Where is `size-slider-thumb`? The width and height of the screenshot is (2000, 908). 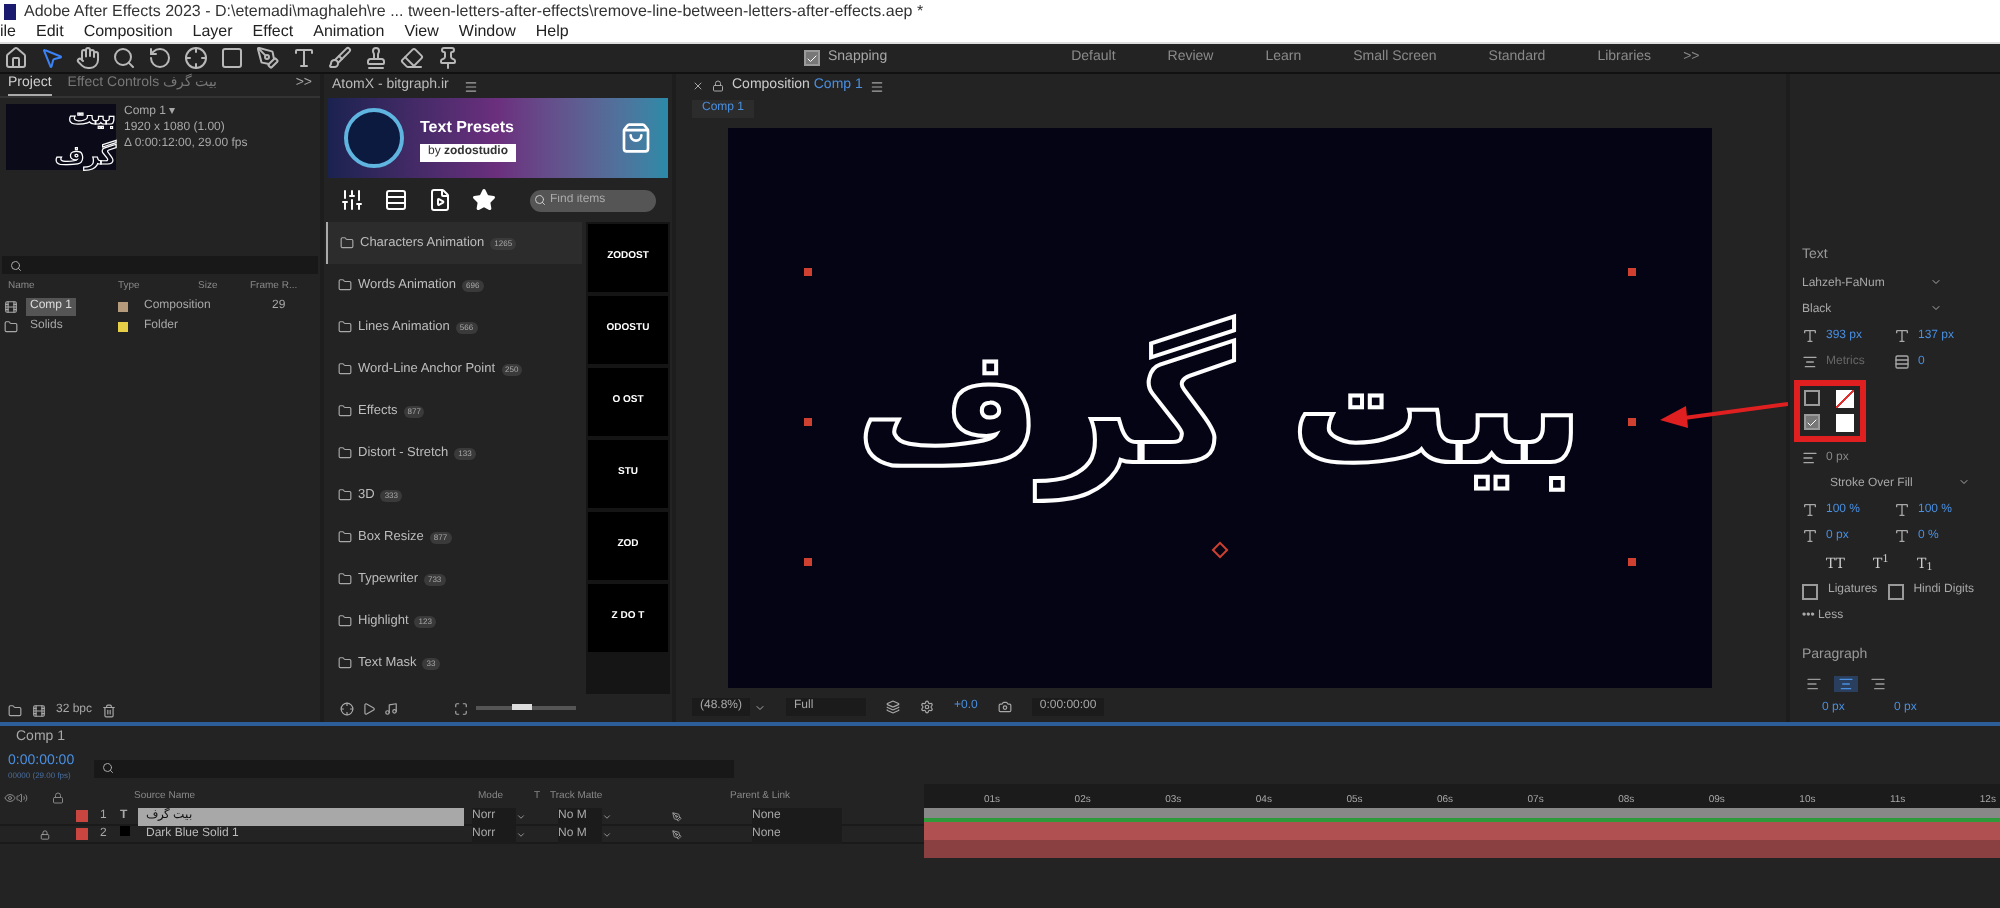 size-slider-thumb is located at coordinates (521, 707).